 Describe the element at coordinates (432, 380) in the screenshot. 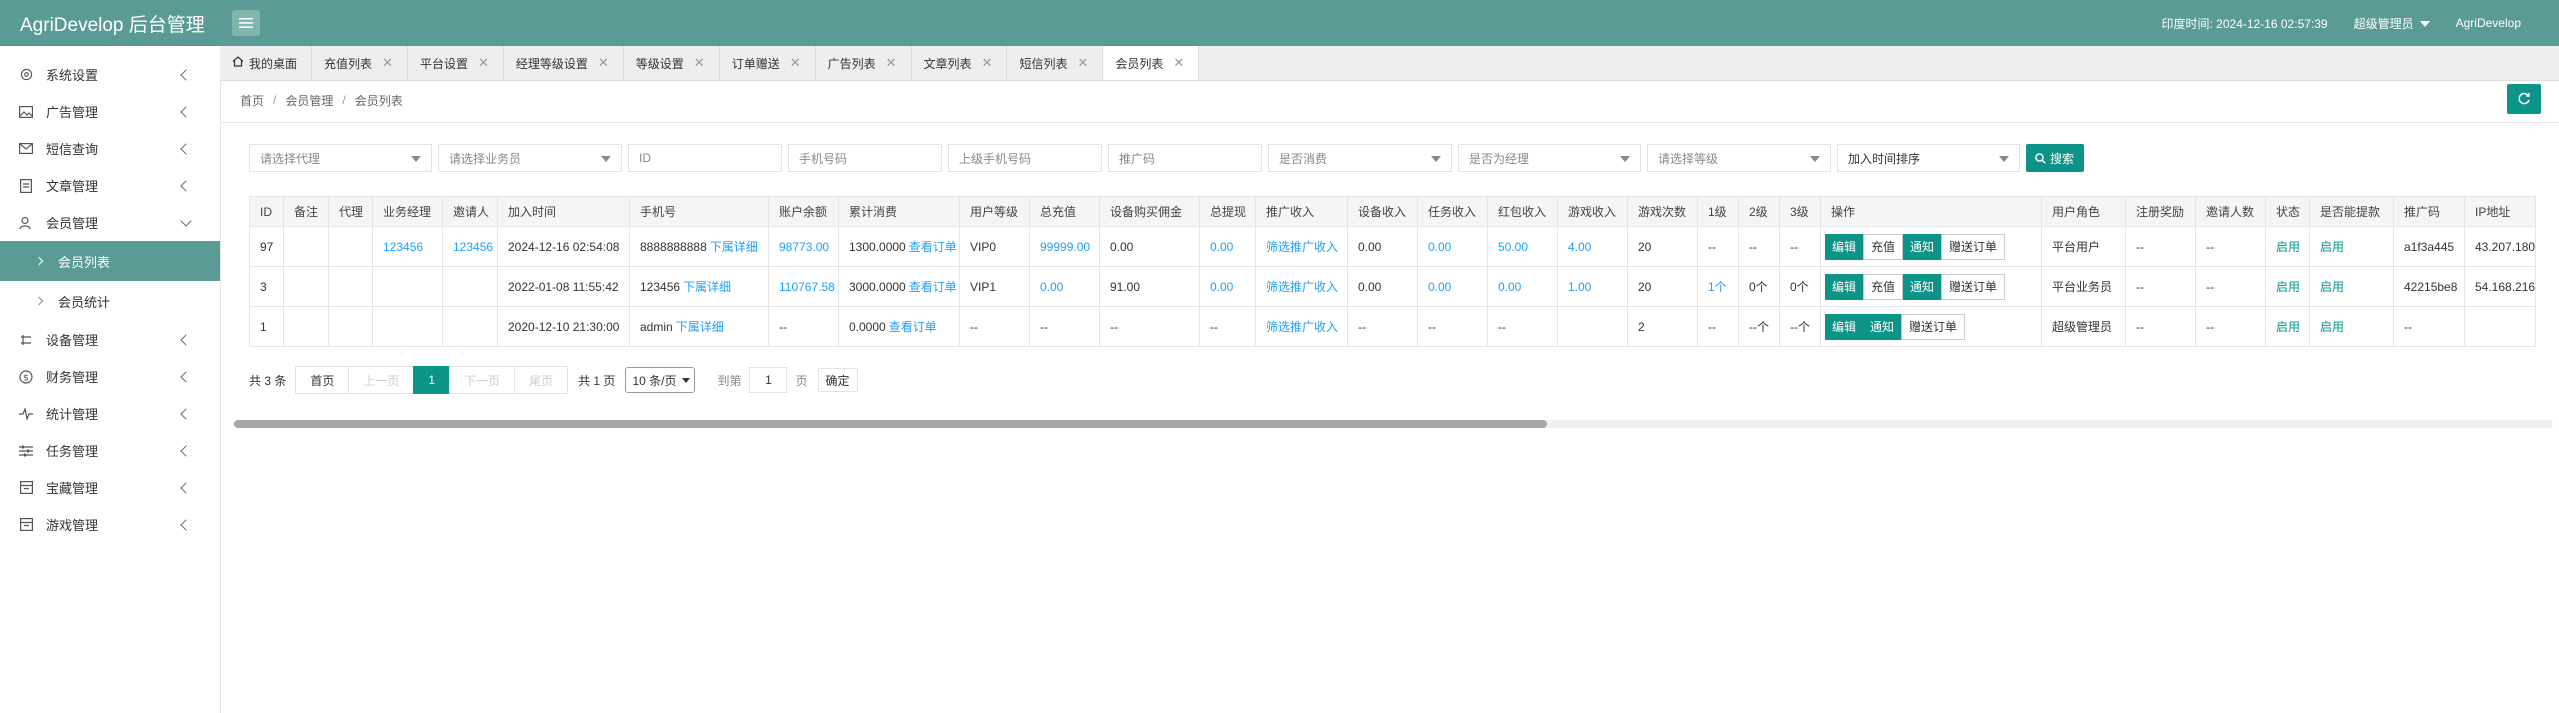

I see `current-page-button: 1` at that location.